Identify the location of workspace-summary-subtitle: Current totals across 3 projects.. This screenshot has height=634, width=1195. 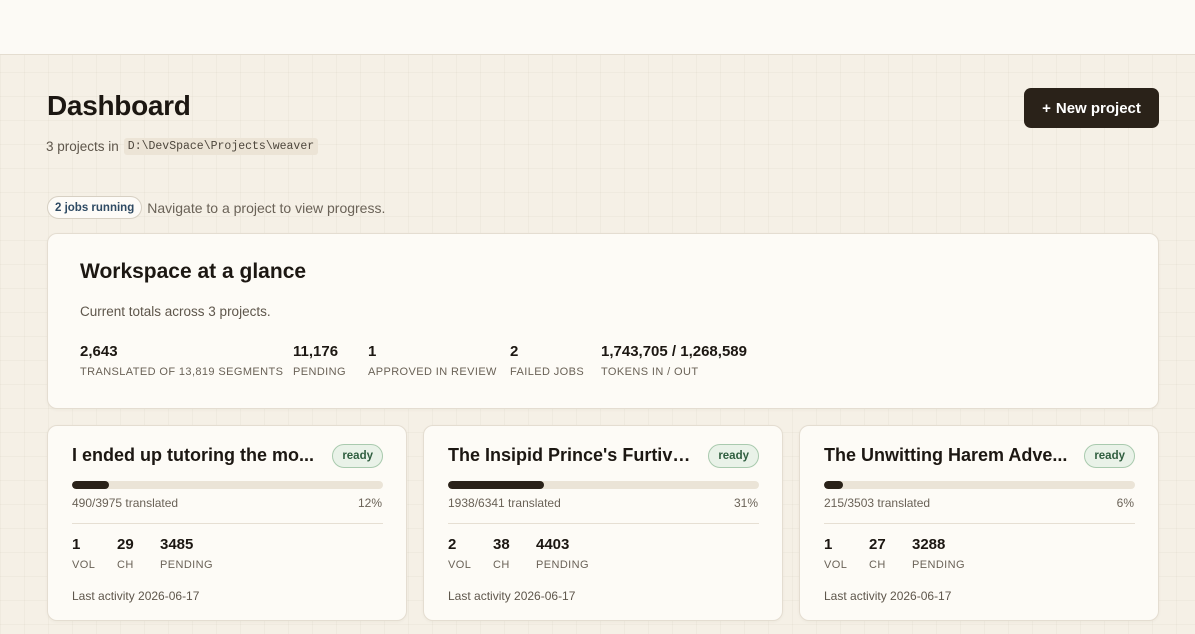
(175, 311).